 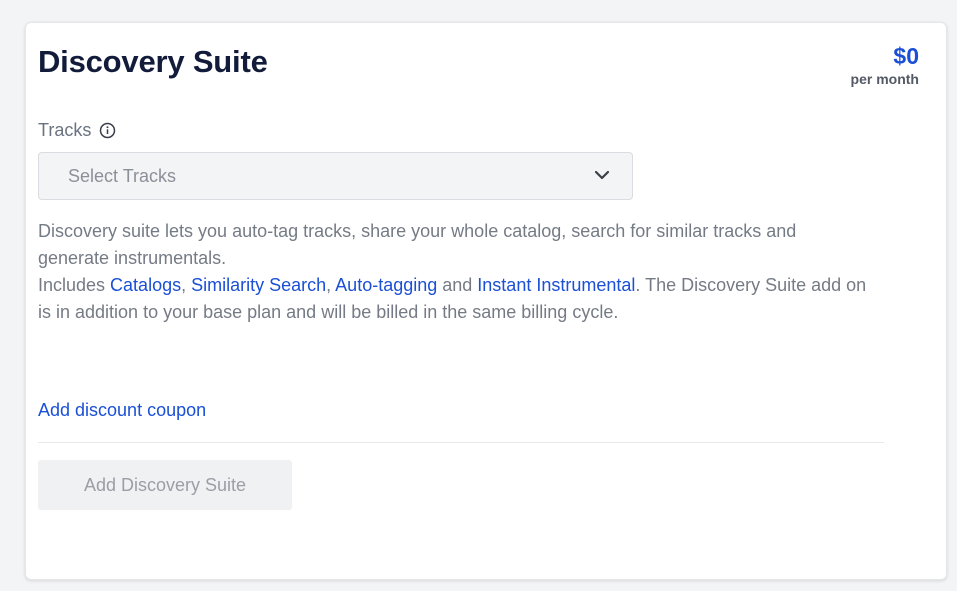 What do you see at coordinates (153, 61) in the screenshot?
I see `card-title: Discovery Suite` at bounding box center [153, 61].